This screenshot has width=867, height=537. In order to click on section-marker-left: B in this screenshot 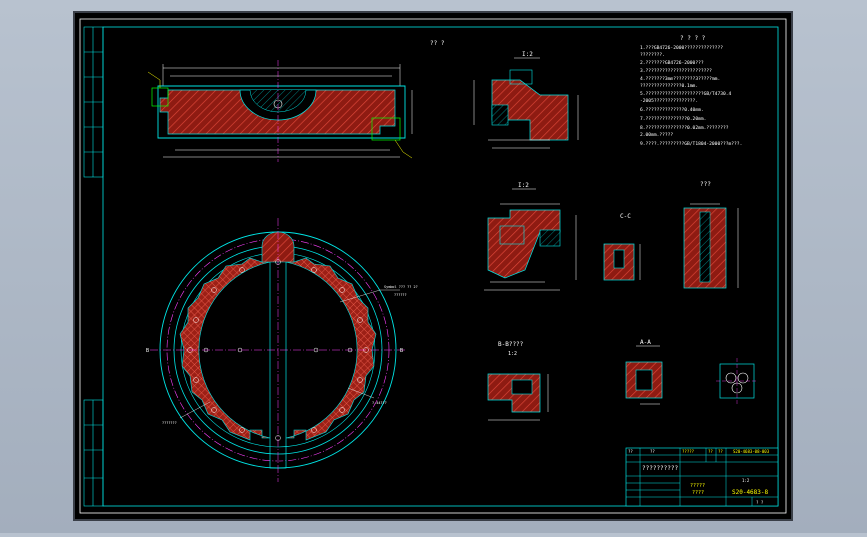, I will do `click(147, 351)`.